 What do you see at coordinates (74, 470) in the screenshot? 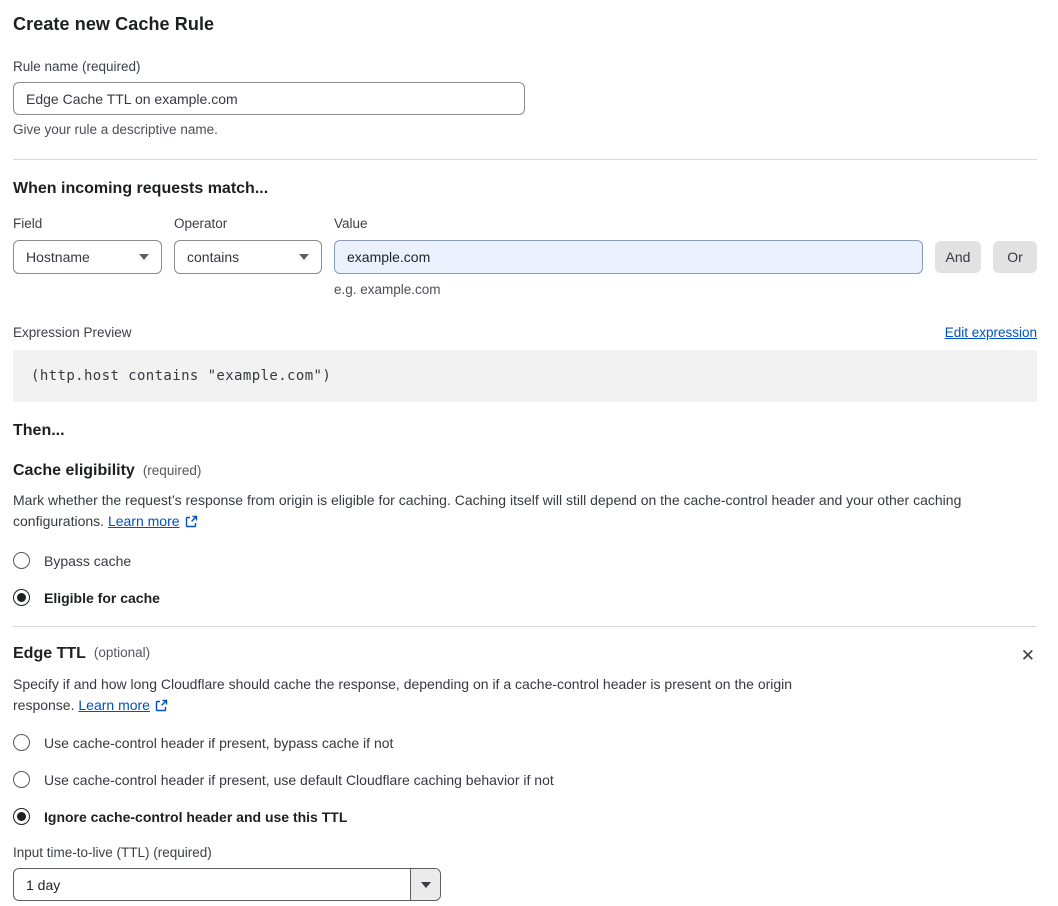
I see `cache-eligibility-heading: Cache eligibility` at bounding box center [74, 470].